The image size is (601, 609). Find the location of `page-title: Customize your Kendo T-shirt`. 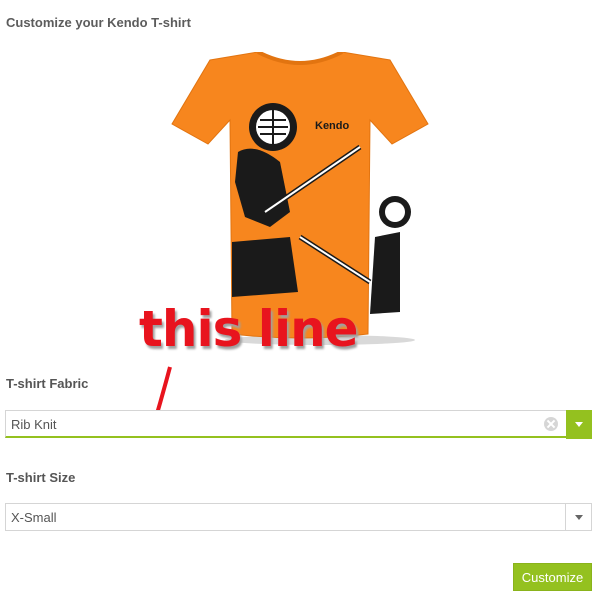

page-title: Customize your Kendo T-shirt is located at coordinates (98, 22).